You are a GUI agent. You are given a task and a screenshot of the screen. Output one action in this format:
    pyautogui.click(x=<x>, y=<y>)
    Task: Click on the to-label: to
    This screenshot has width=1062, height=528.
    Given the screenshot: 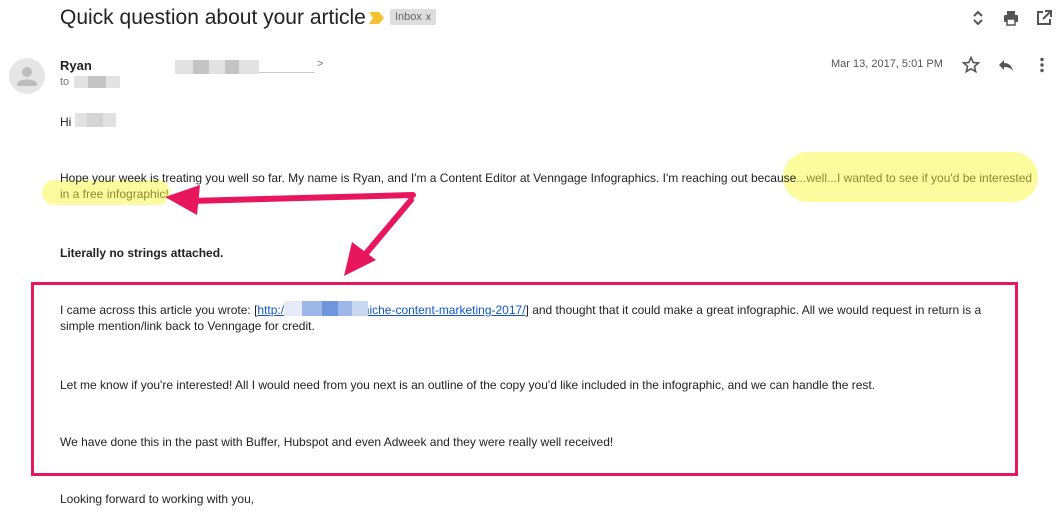 What is the action you would take?
    pyautogui.click(x=65, y=82)
    